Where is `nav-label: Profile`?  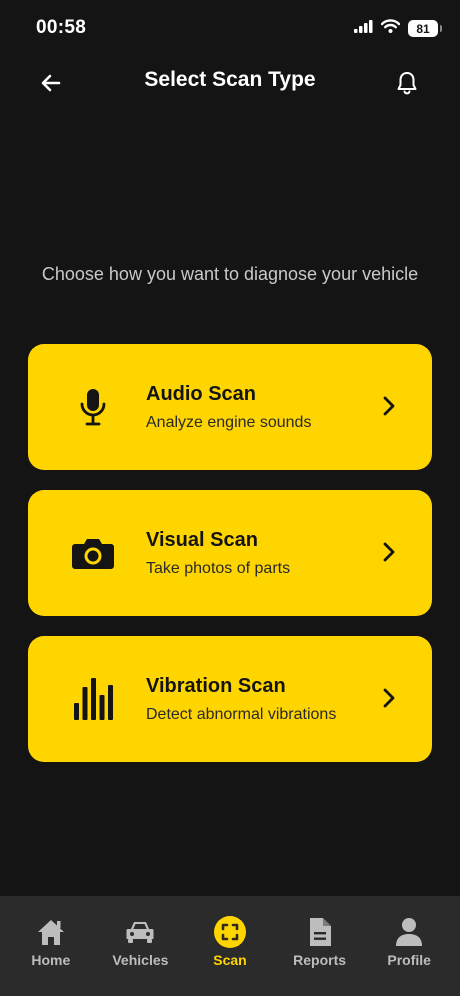 nav-label: Profile is located at coordinates (409, 960).